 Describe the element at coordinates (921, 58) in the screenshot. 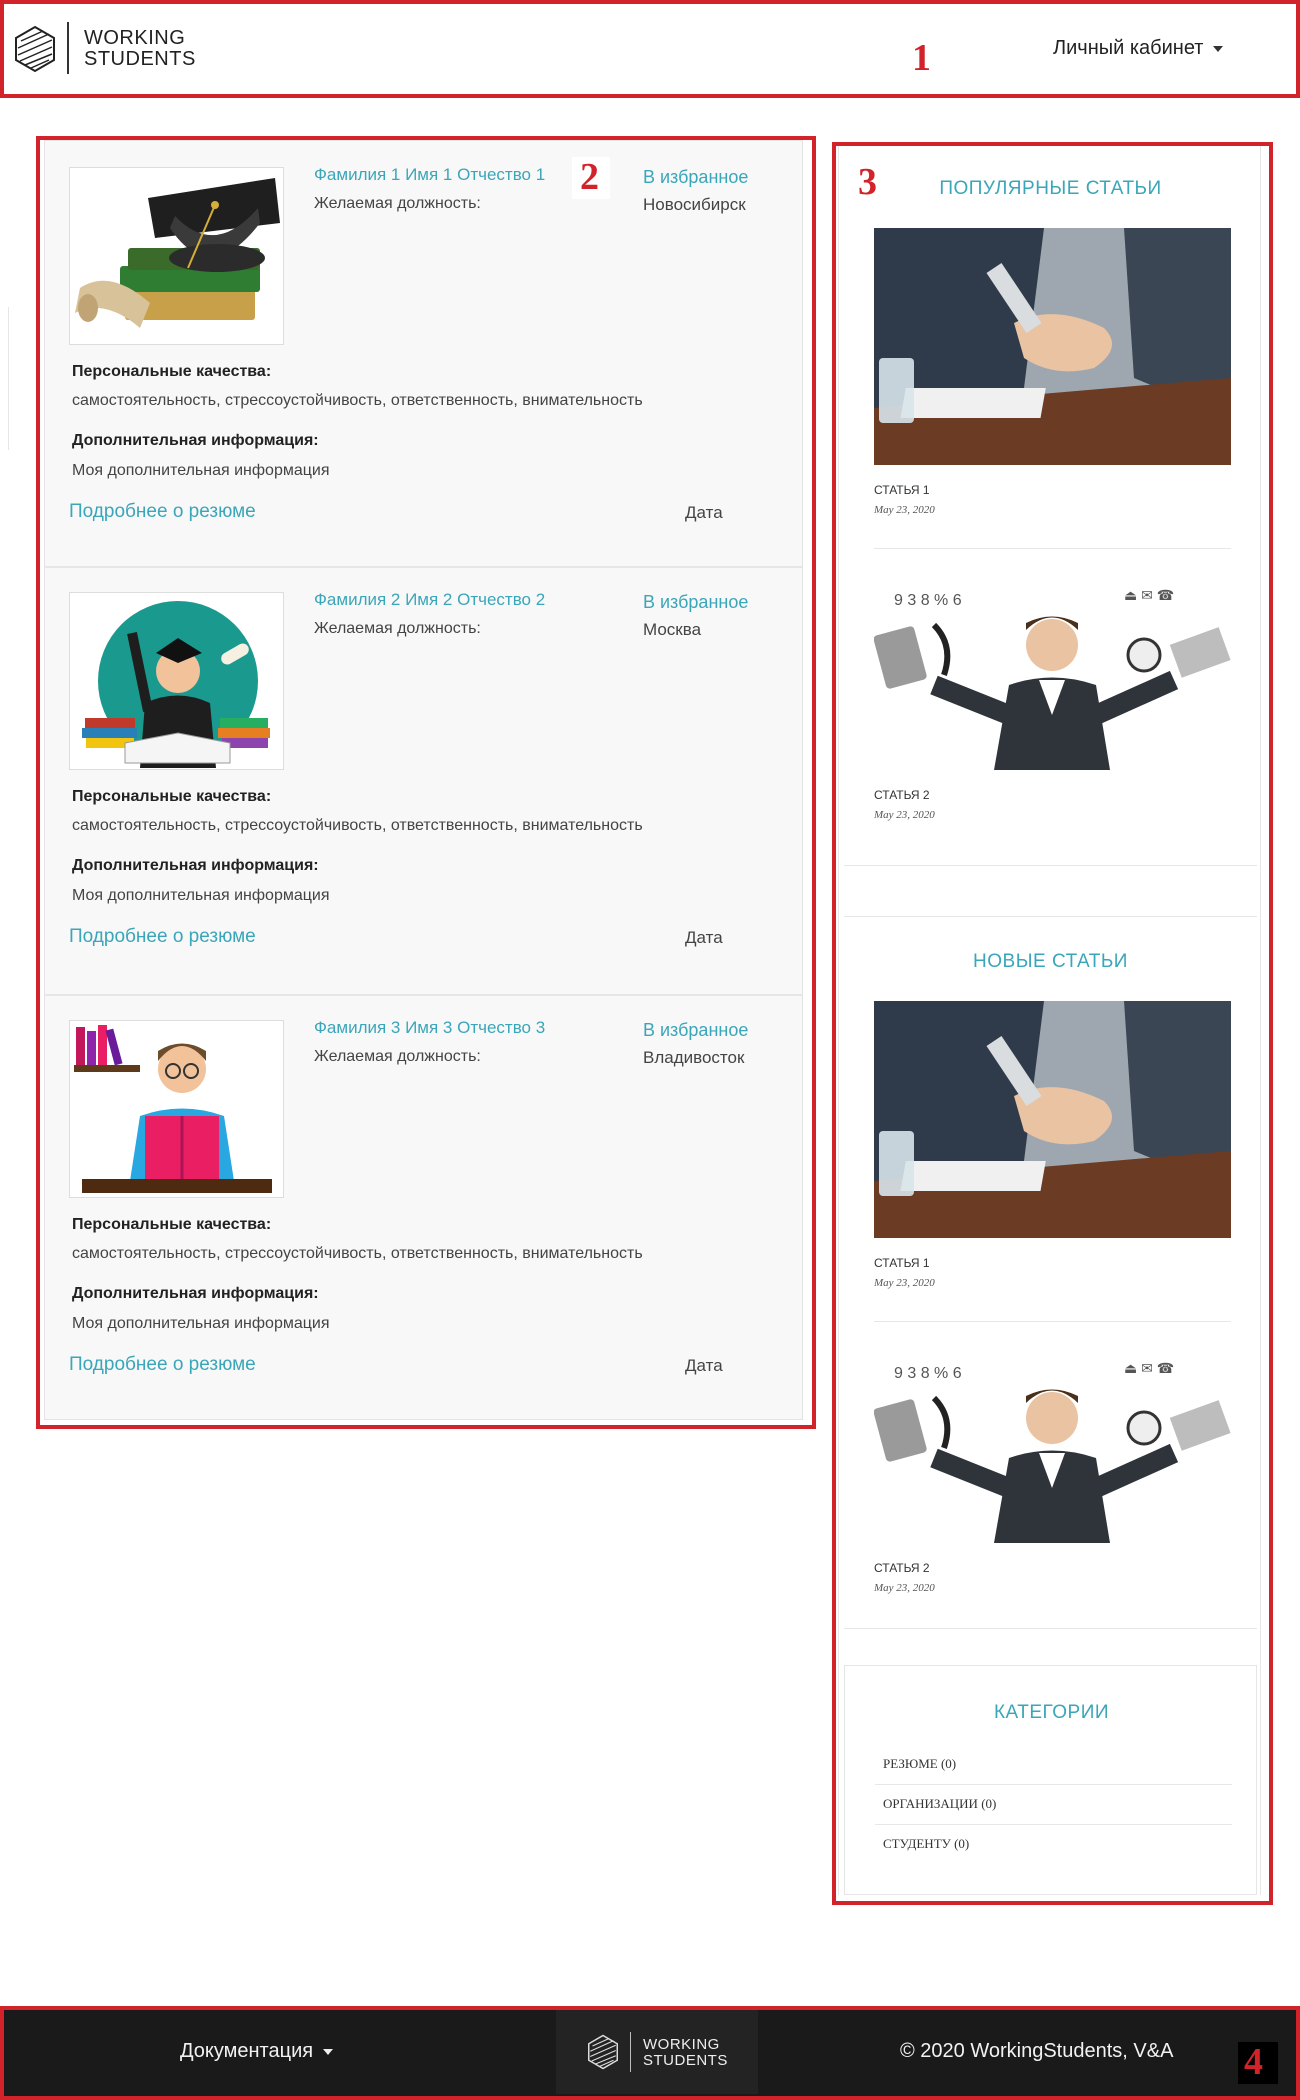

I see `annotation-number-1: 1` at that location.